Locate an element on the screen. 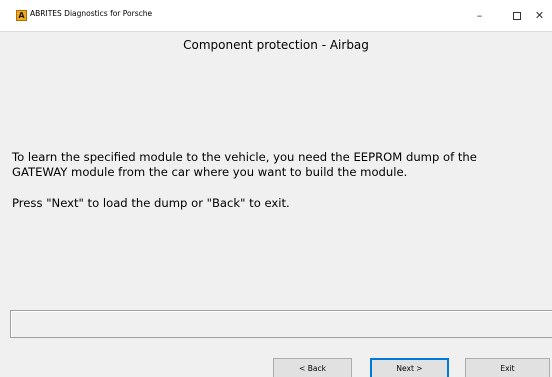 The width and height of the screenshot is (552, 377). minimize-button: – is located at coordinates (479, 15).